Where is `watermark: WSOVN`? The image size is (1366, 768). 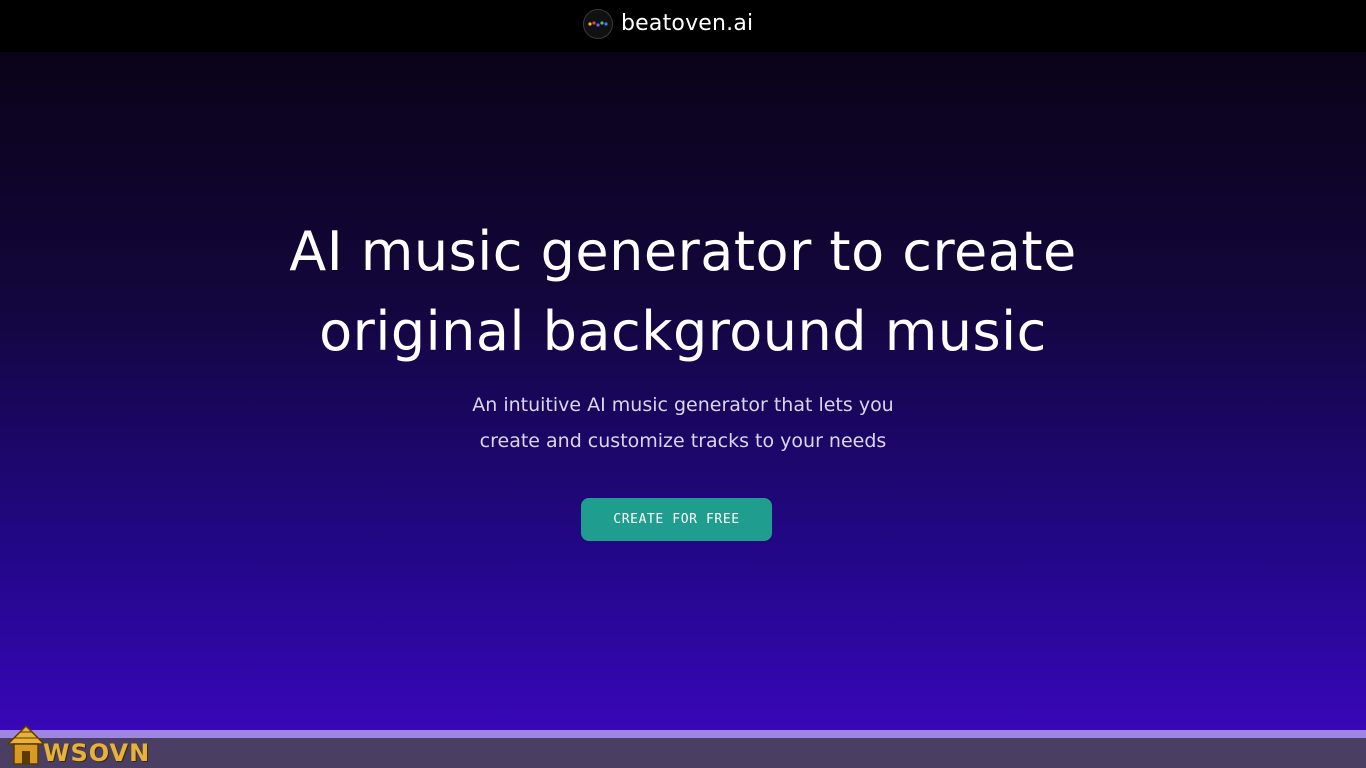 watermark: WSOVN is located at coordinates (77, 746).